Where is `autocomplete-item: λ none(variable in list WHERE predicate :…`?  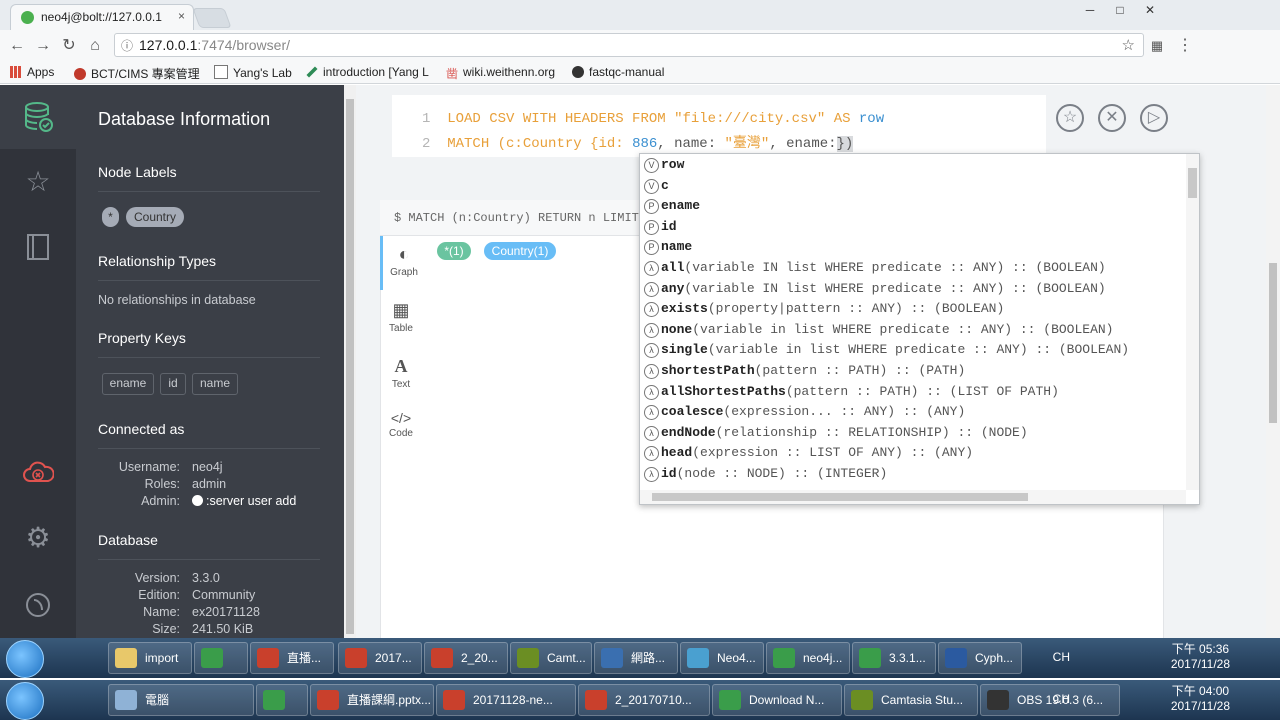
autocomplete-item: λ none(variable in list WHERE predicate :… is located at coordinates (912, 330).